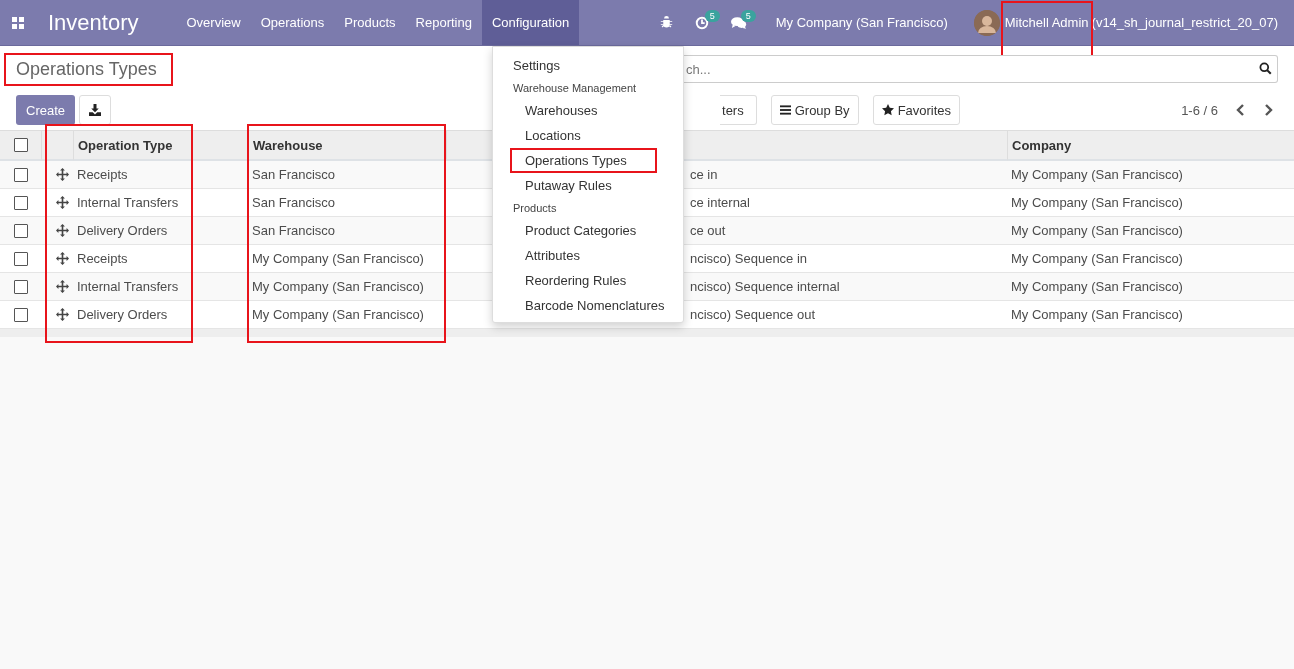  Describe the element at coordinates (588, 305) in the screenshot. I see `dropdown-item: Barcode Nomenclatures` at that location.